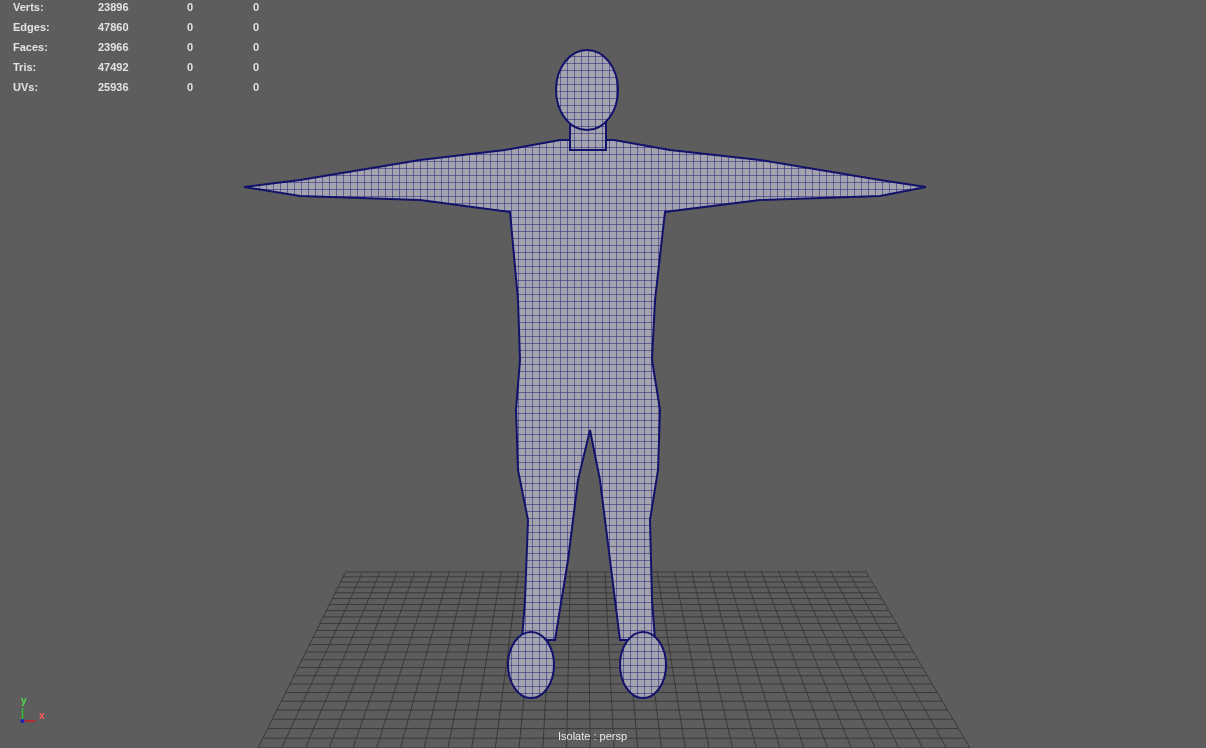  What do you see at coordinates (114, 67) in the screenshot?
I see `stat-value: 47492` at bounding box center [114, 67].